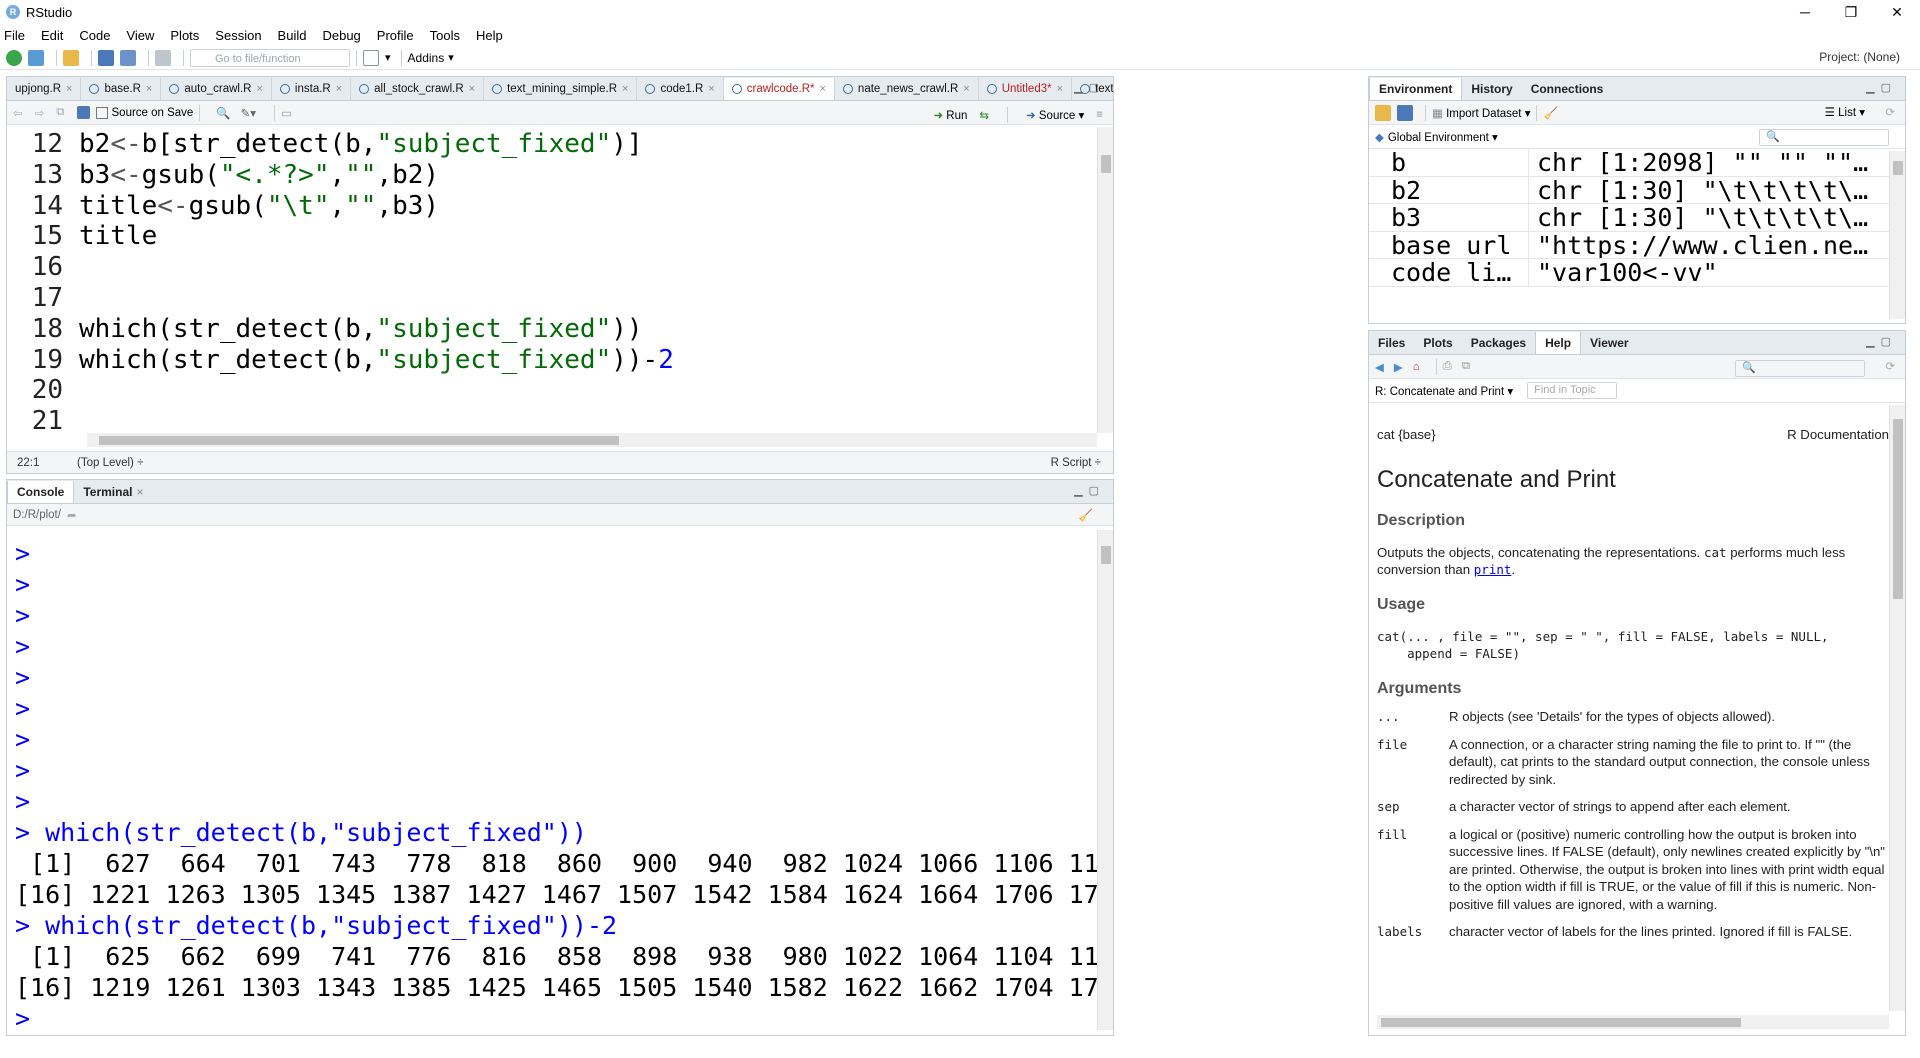 The width and height of the screenshot is (1920, 1058). What do you see at coordinates (1890, 366) in the screenshot?
I see `refresh-icon: ⟳` at bounding box center [1890, 366].